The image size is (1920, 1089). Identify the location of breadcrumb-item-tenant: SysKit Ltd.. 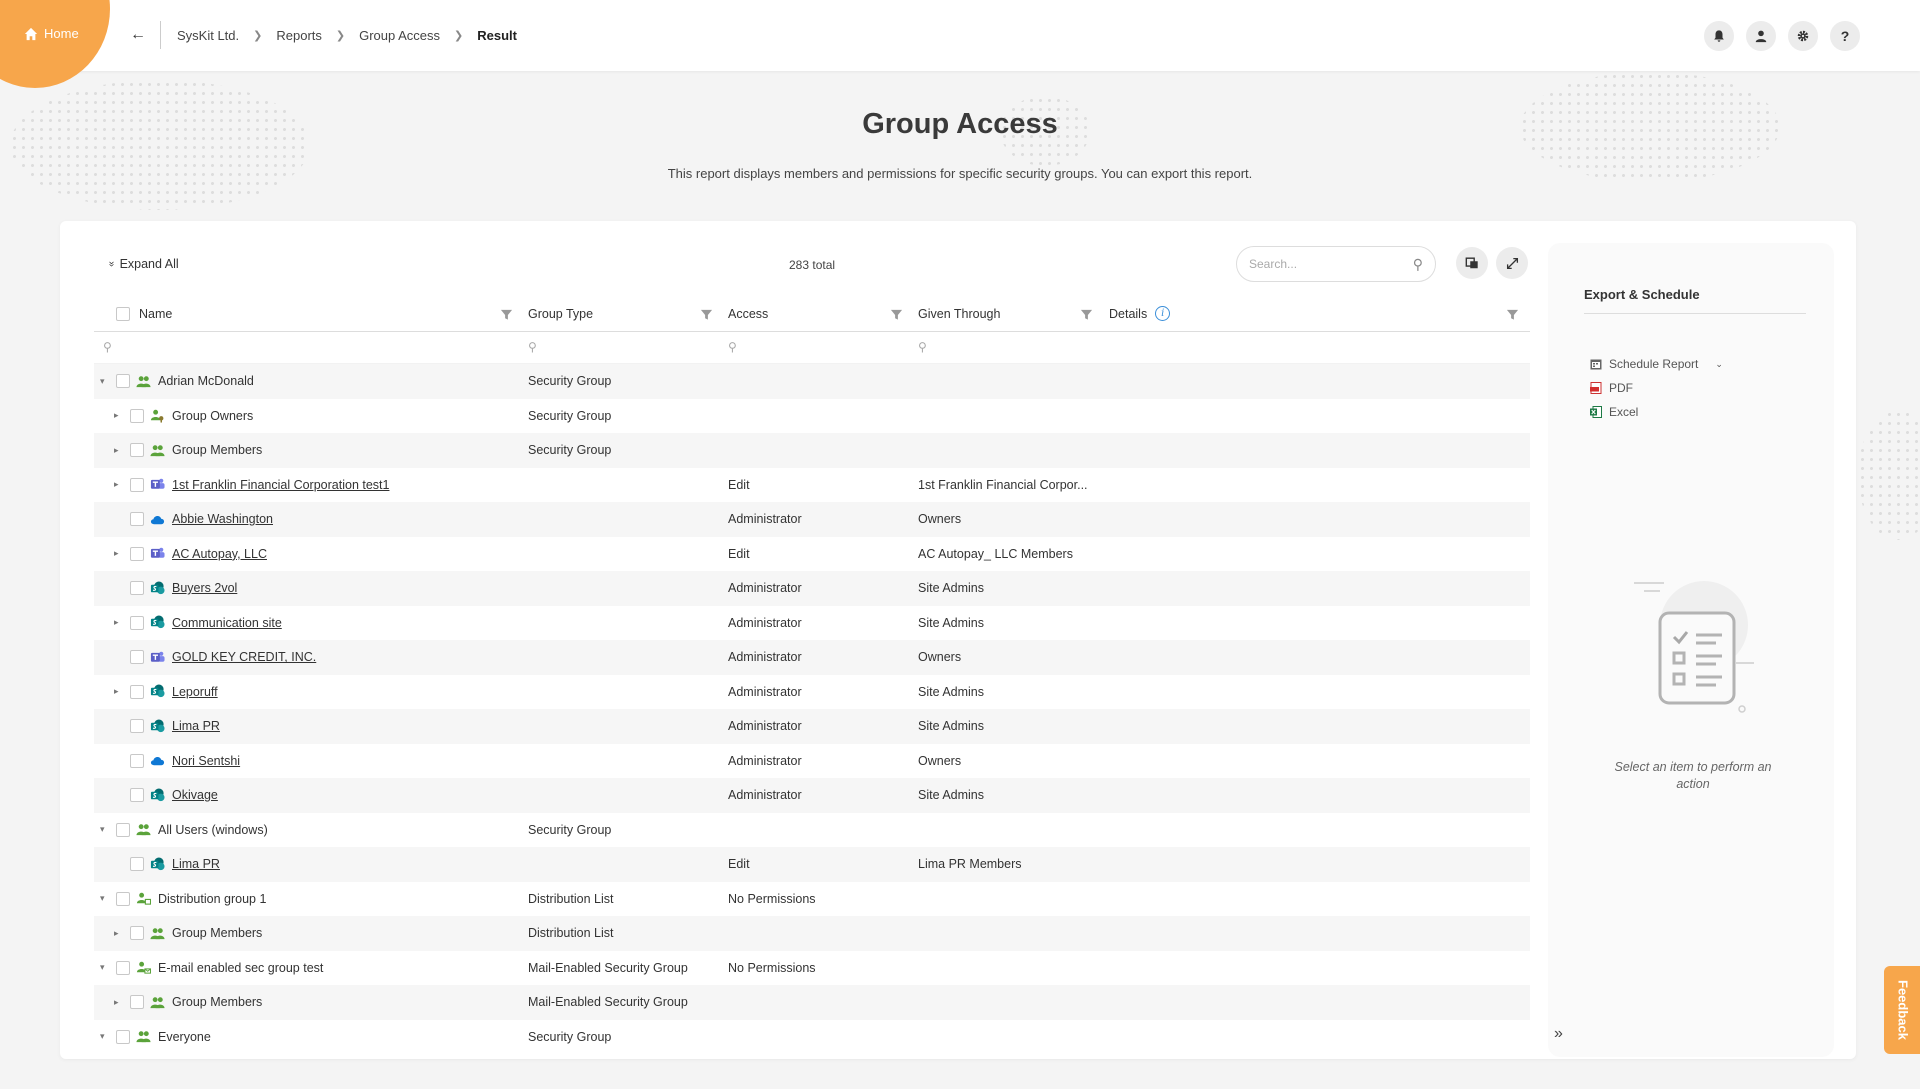
(208, 35).